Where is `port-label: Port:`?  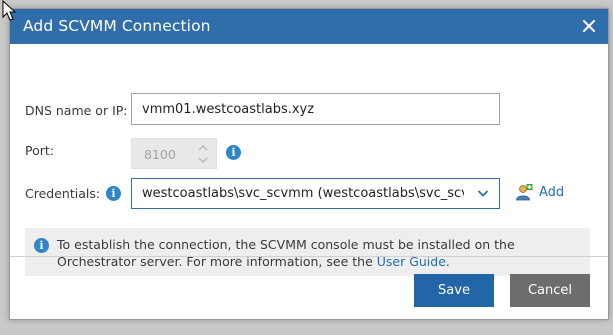 port-label: Port: is located at coordinates (39, 150).